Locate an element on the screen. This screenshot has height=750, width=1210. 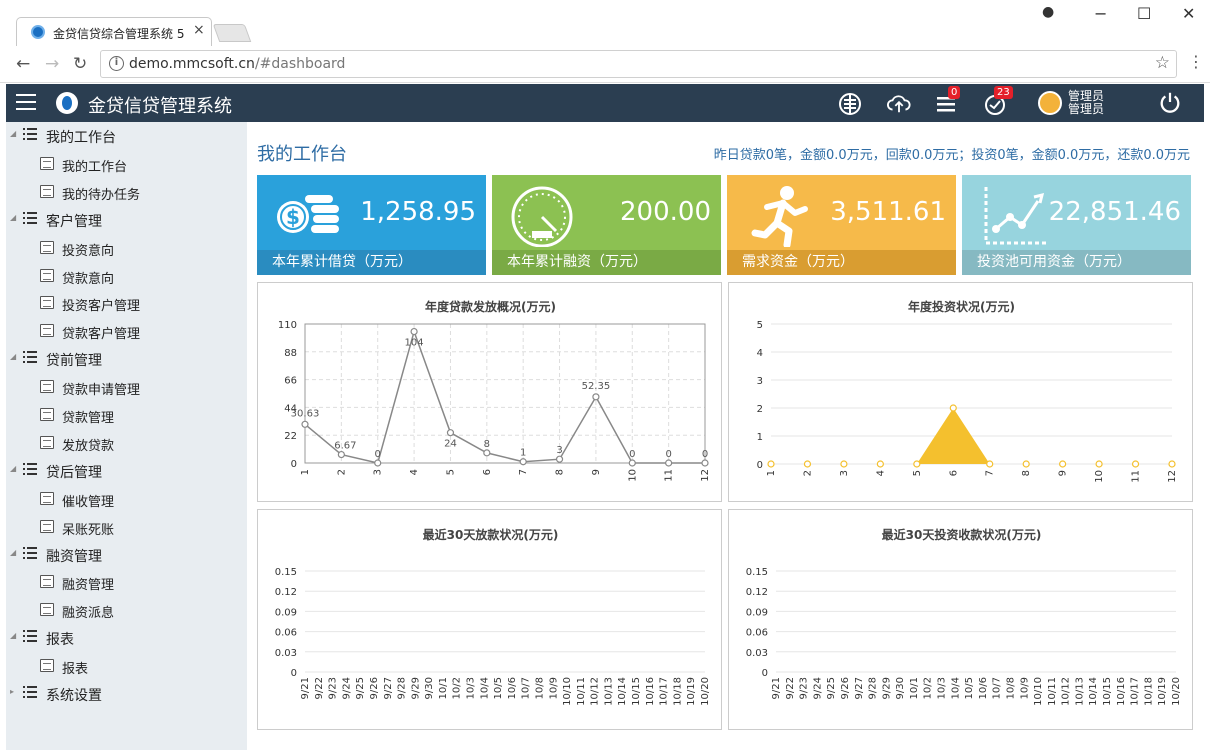
x-tick-label: 10/10 is located at coordinates (1038, 691).